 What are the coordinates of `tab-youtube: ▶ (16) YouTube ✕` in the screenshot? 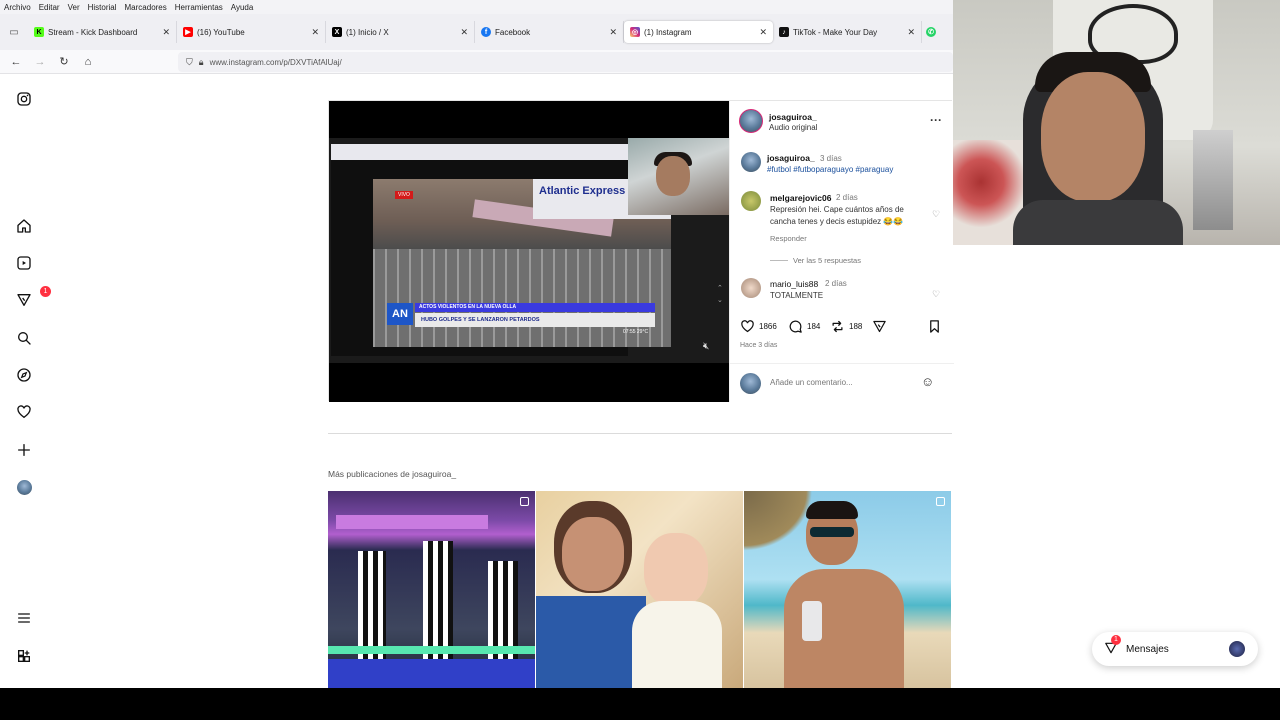 It's located at (251, 32).